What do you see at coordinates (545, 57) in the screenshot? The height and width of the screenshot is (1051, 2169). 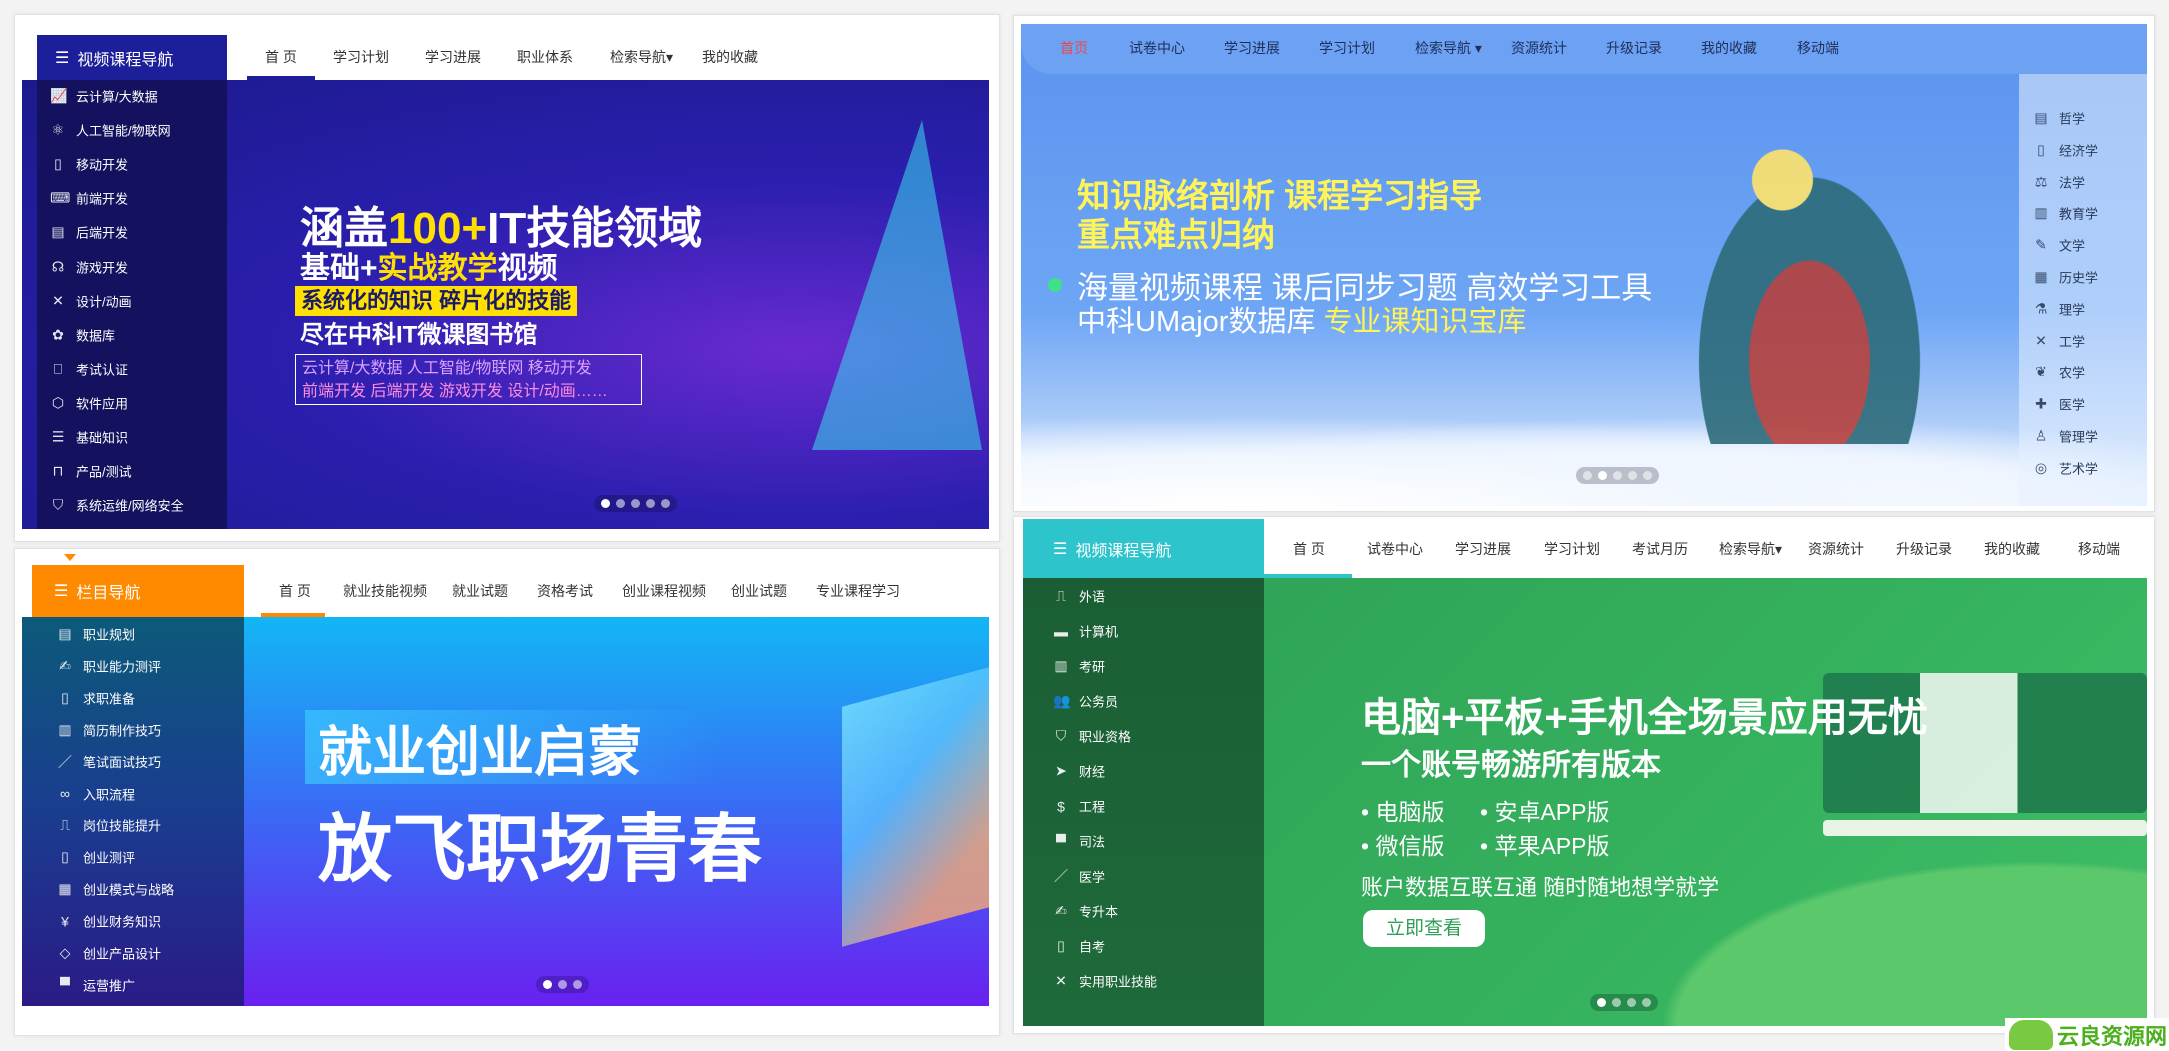 I see `nav-item: 职业体系` at bounding box center [545, 57].